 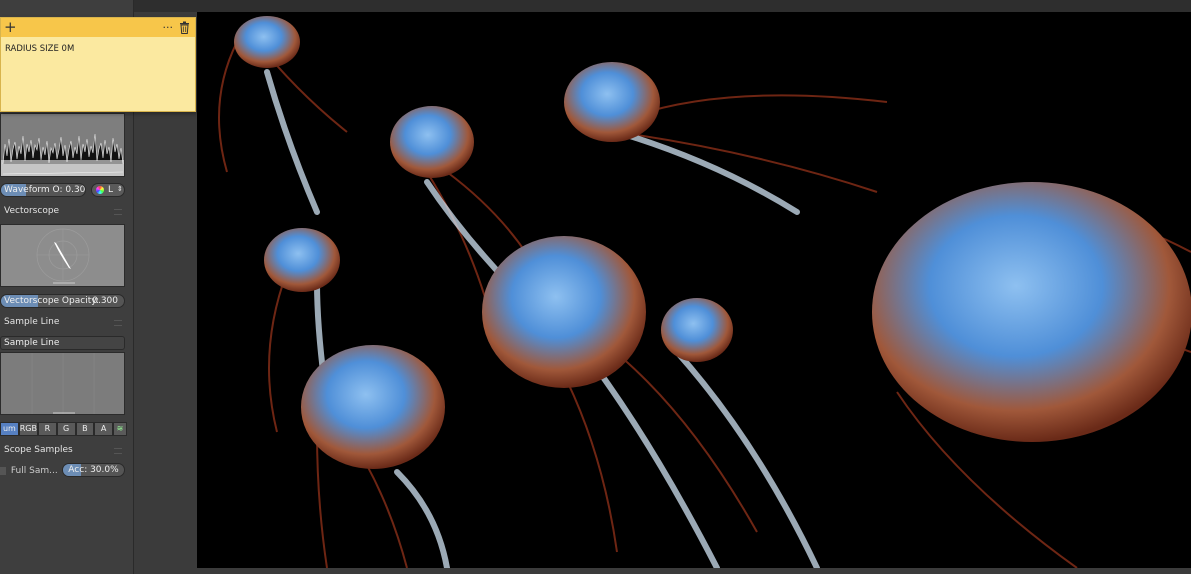 I want to click on vectorscope-title: Vectorscope, so click(x=32, y=211).